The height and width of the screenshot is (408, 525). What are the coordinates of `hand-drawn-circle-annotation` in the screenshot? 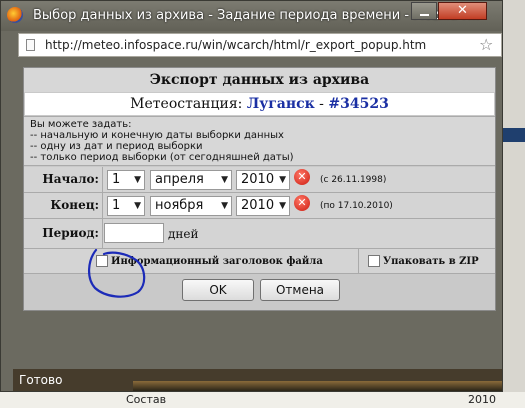 It's located at (117, 273).